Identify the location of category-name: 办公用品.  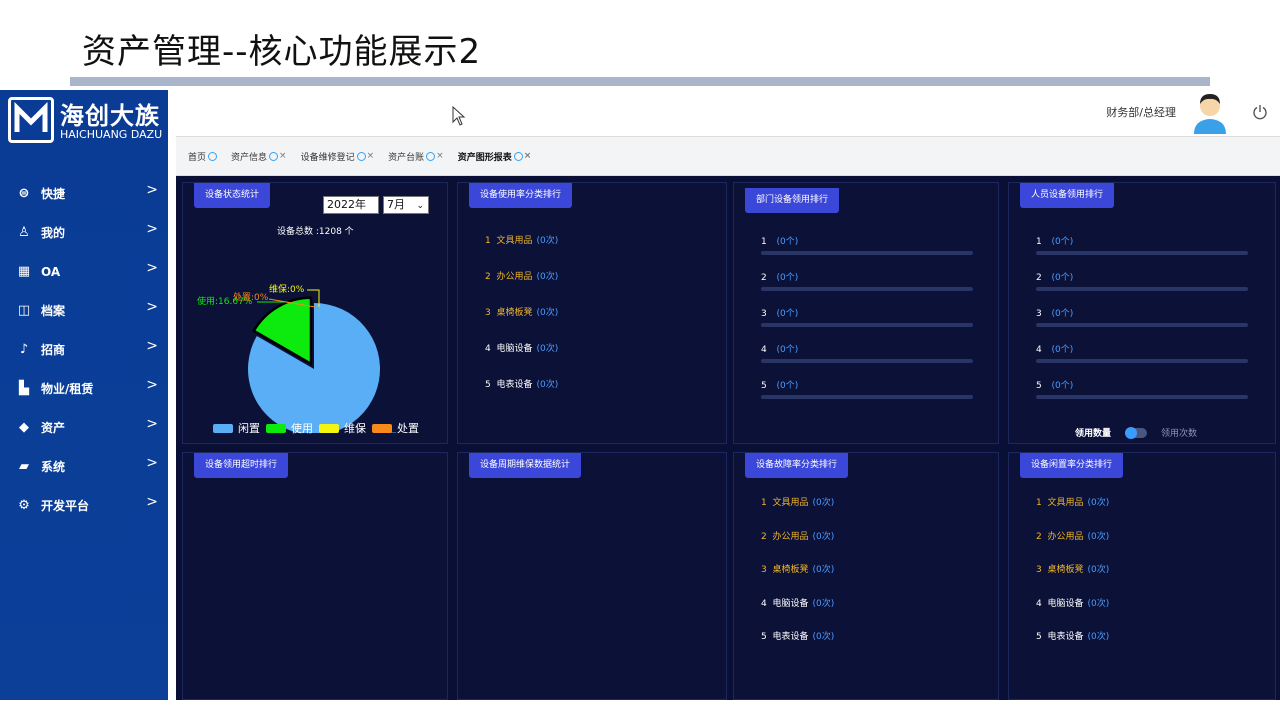
(790, 536).